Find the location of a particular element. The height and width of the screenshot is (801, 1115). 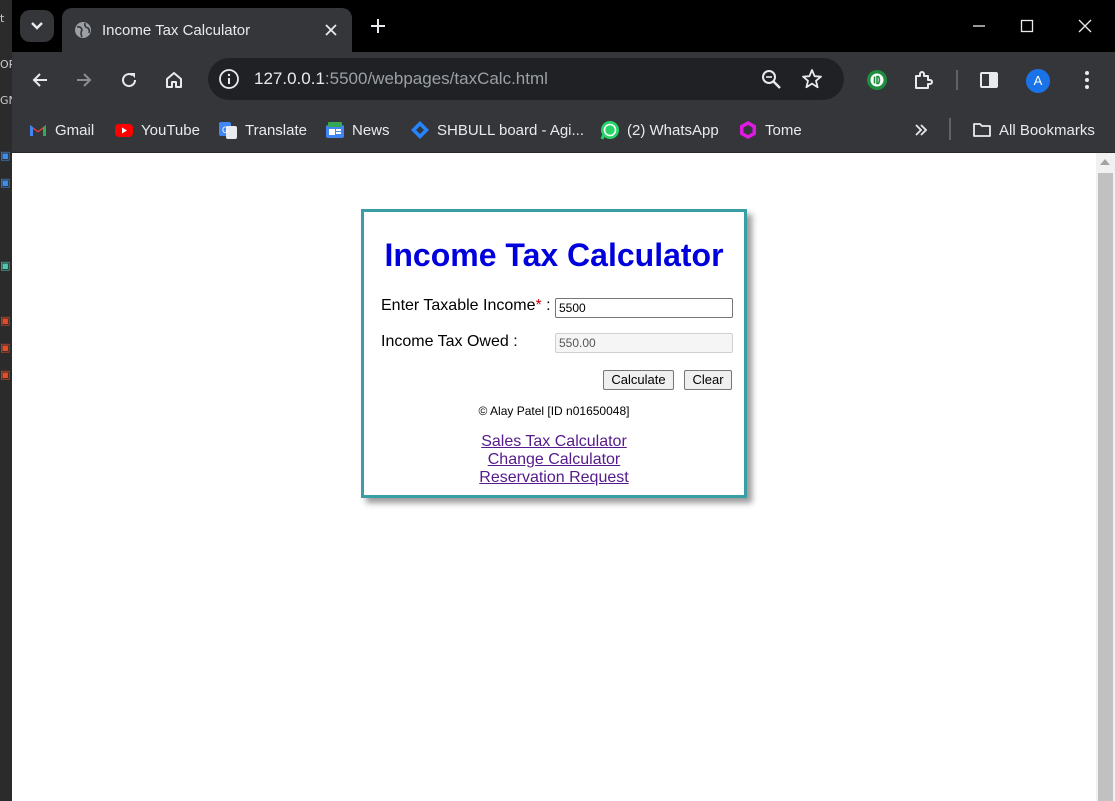

income-label-colon: : is located at coordinates (546, 305).